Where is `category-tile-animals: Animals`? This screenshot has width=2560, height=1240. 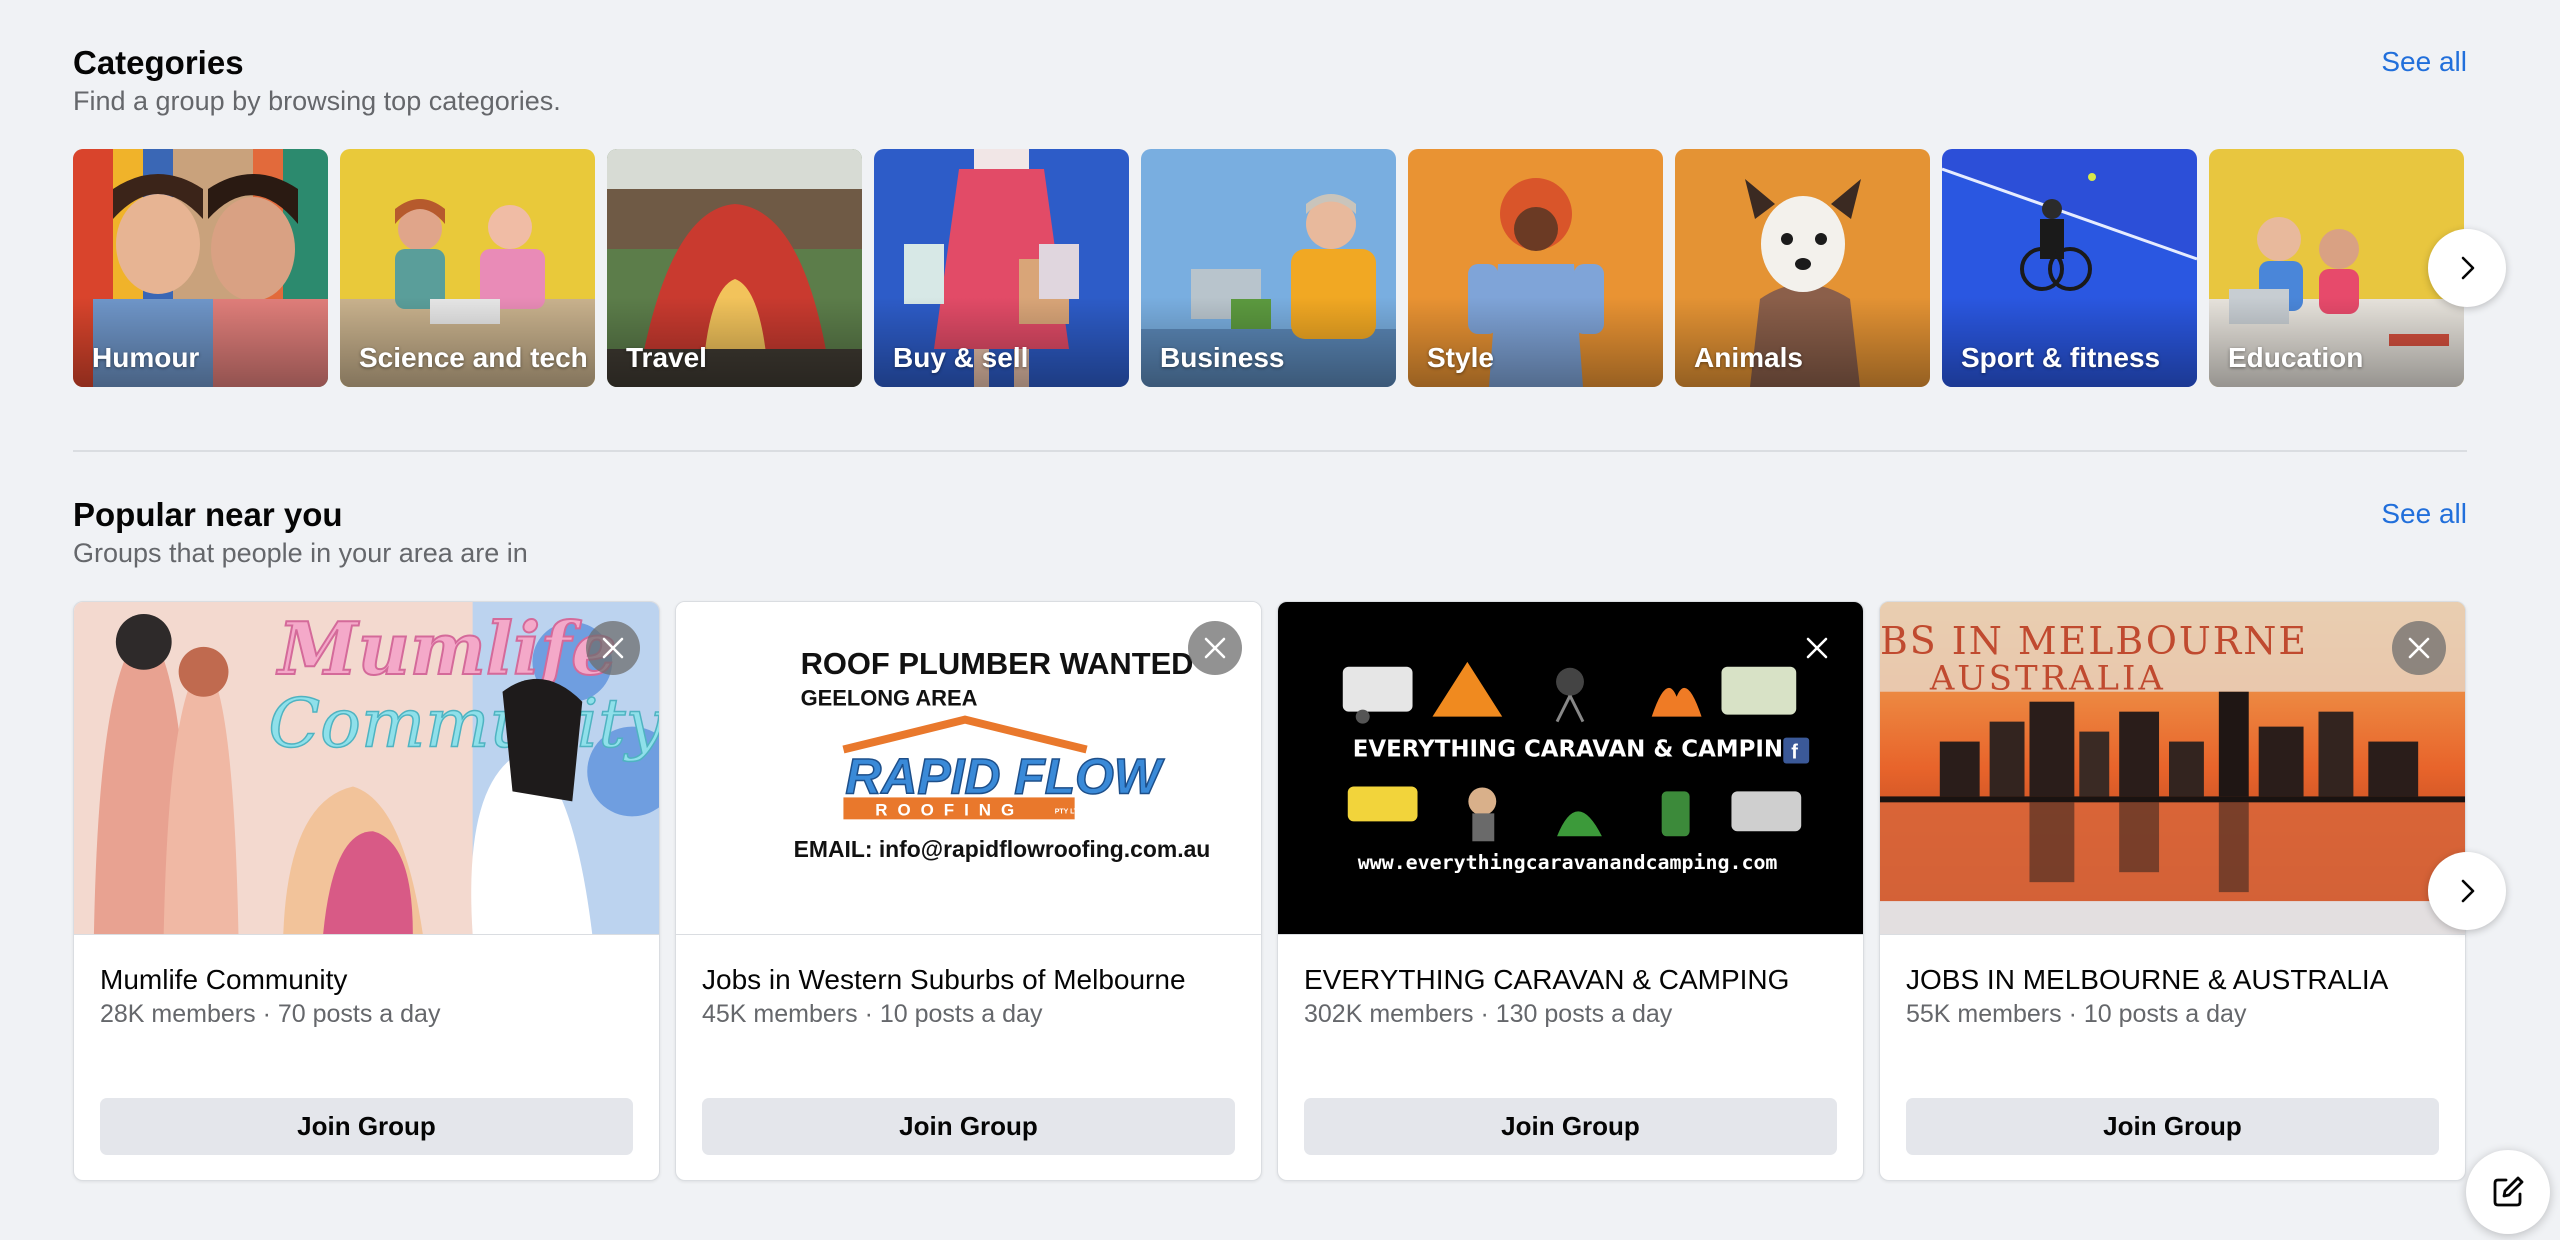 category-tile-animals: Animals is located at coordinates (1802, 268).